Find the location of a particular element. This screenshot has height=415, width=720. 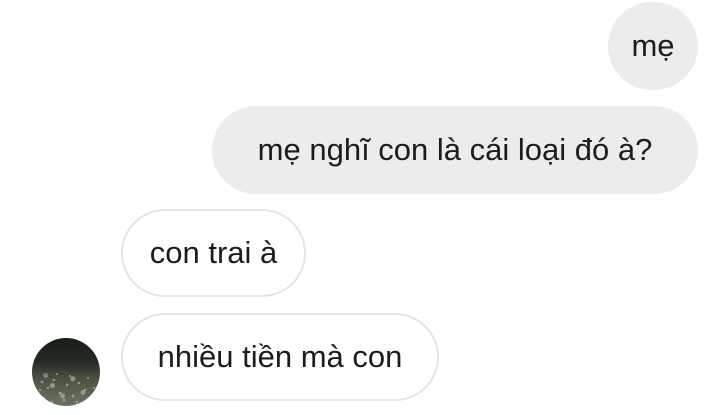

message-text: nhiều tiền mà con is located at coordinates (280, 356).